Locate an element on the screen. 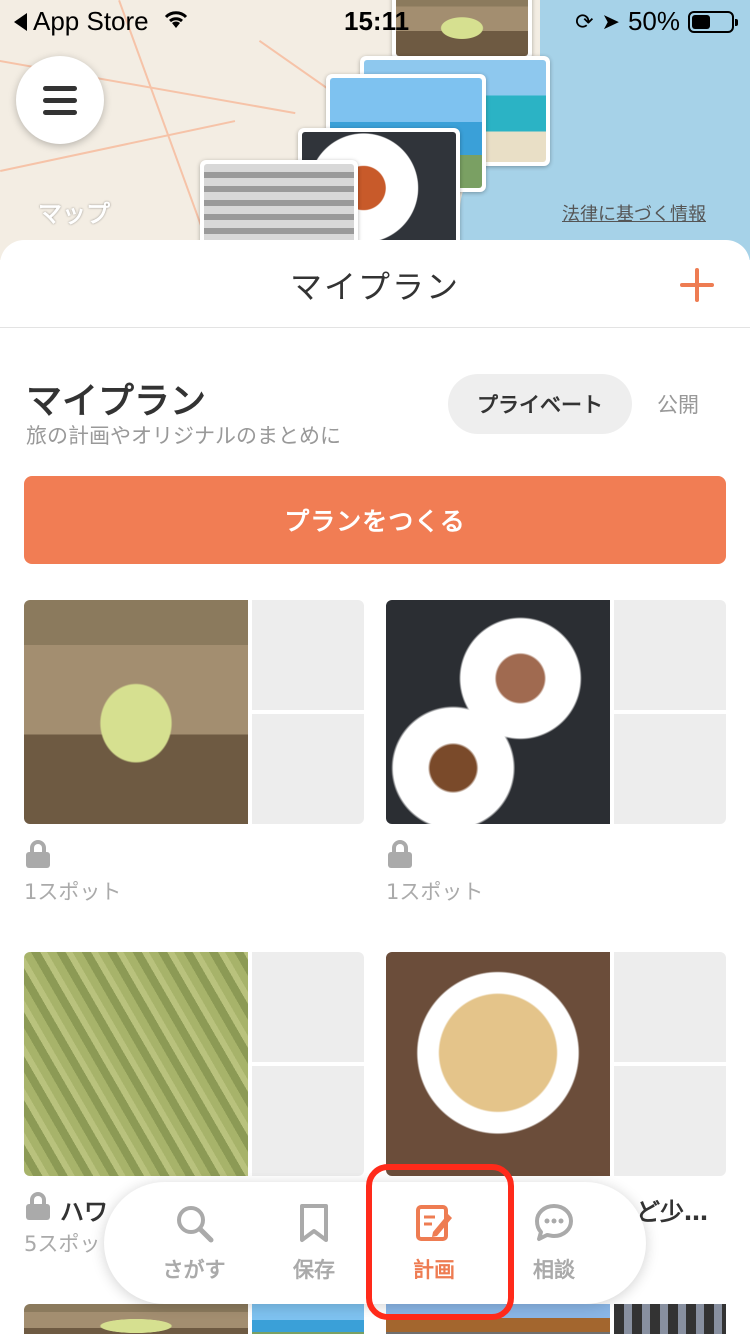 The width and height of the screenshot is (750, 1334). legal-info-link: 法律に基づく情報 is located at coordinates (634, 213).